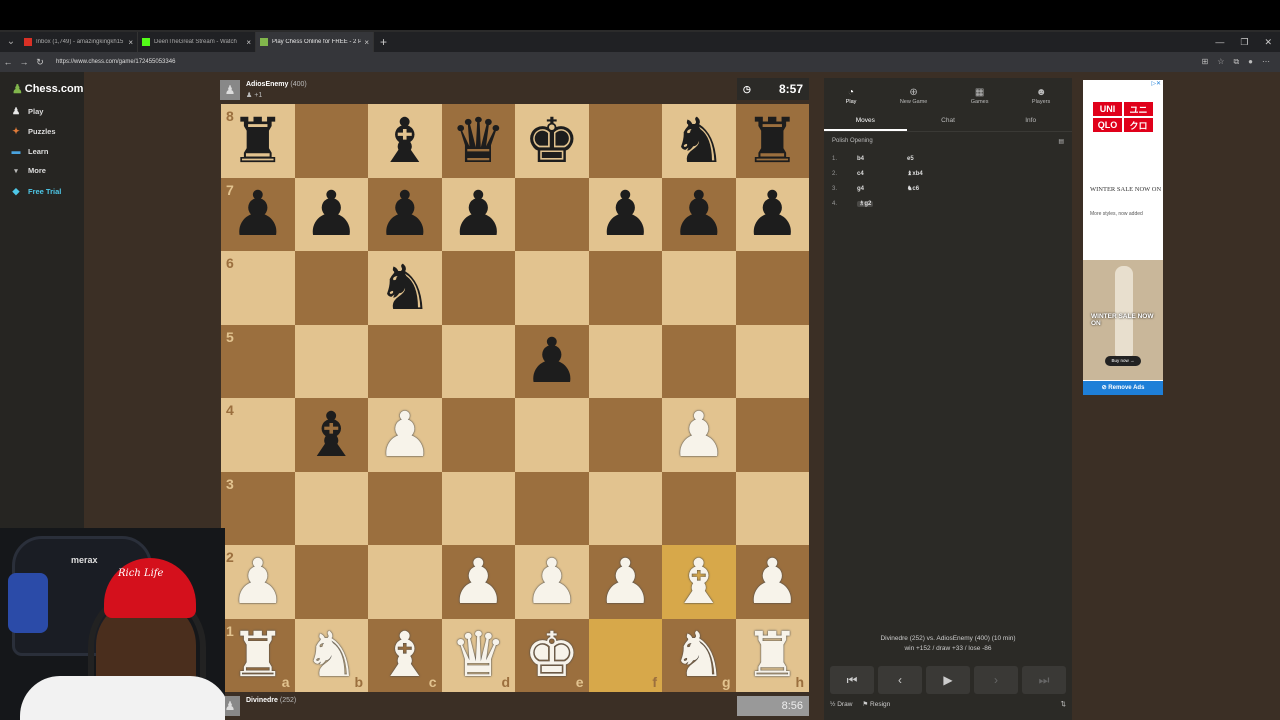  I want to click on previous-move-button: ‹, so click(900, 680).